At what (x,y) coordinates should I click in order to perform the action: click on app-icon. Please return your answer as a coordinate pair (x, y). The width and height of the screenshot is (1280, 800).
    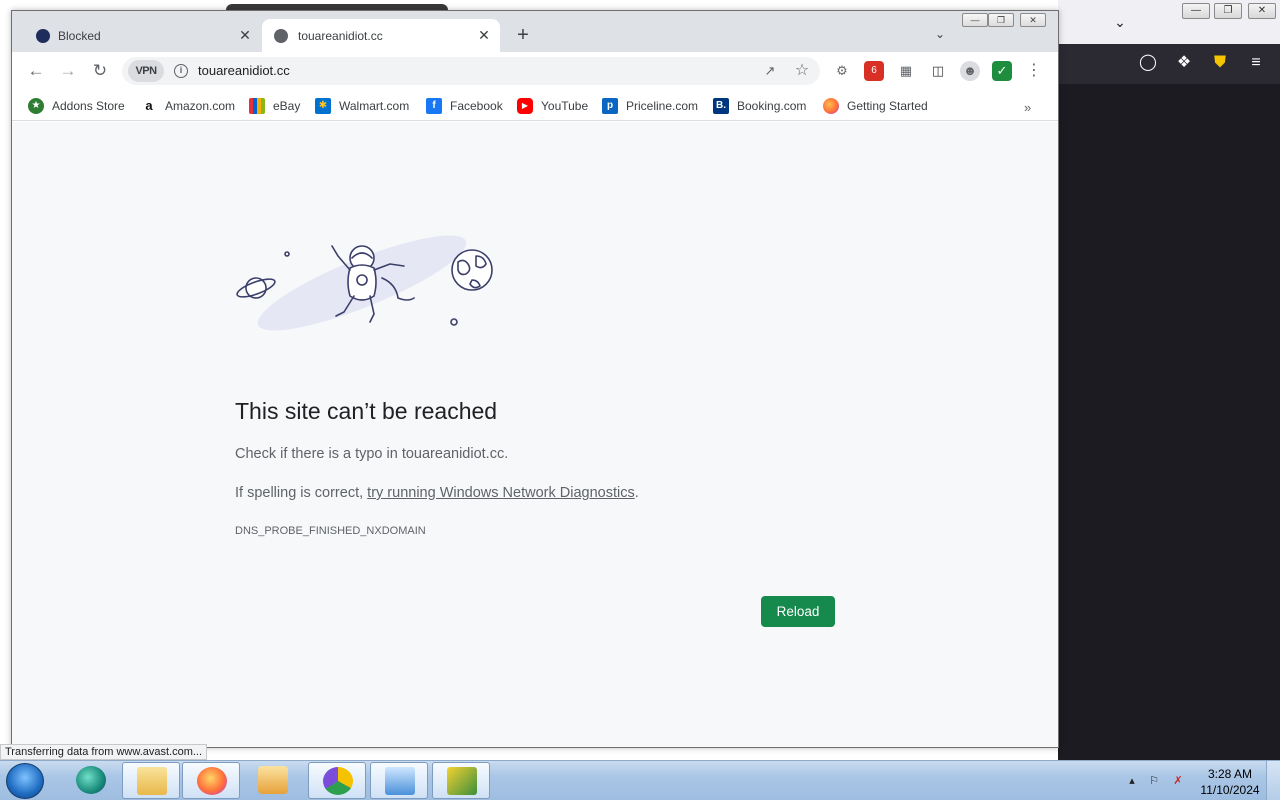
    Looking at the image, I should click on (91, 780).